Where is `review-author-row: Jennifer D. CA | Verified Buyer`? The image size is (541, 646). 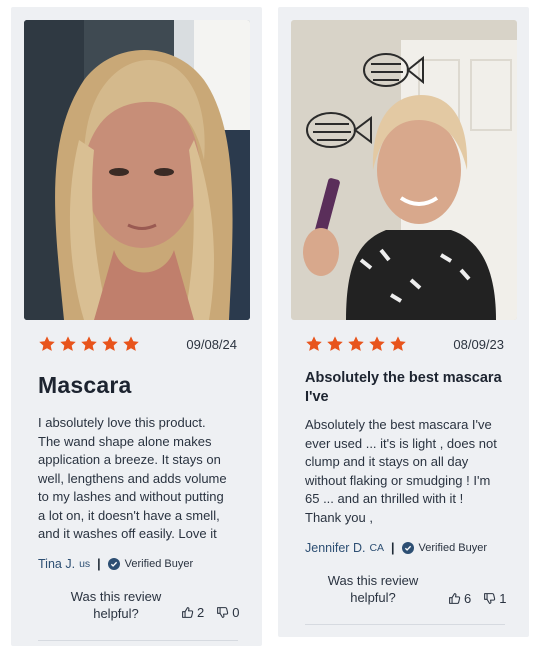
review-author-row: Jennifer D. CA | Verified Buyer is located at coordinates (396, 548).